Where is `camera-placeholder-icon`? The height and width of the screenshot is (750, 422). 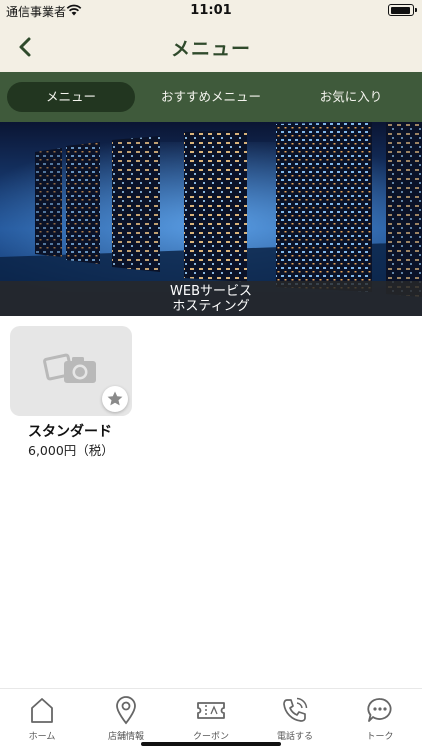 camera-placeholder-icon is located at coordinates (69, 368).